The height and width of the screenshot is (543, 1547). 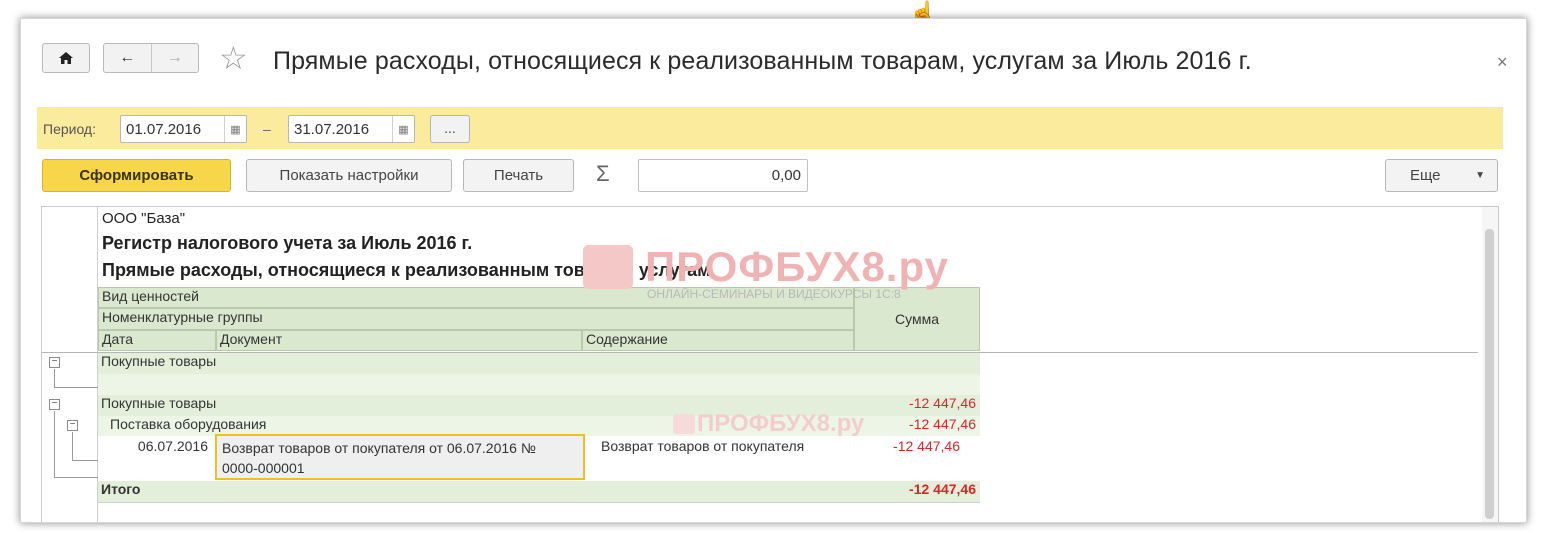 What do you see at coordinates (718, 340) in the screenshot?
I see `column-header-content: Содержание` at bounding box center [718, 340].